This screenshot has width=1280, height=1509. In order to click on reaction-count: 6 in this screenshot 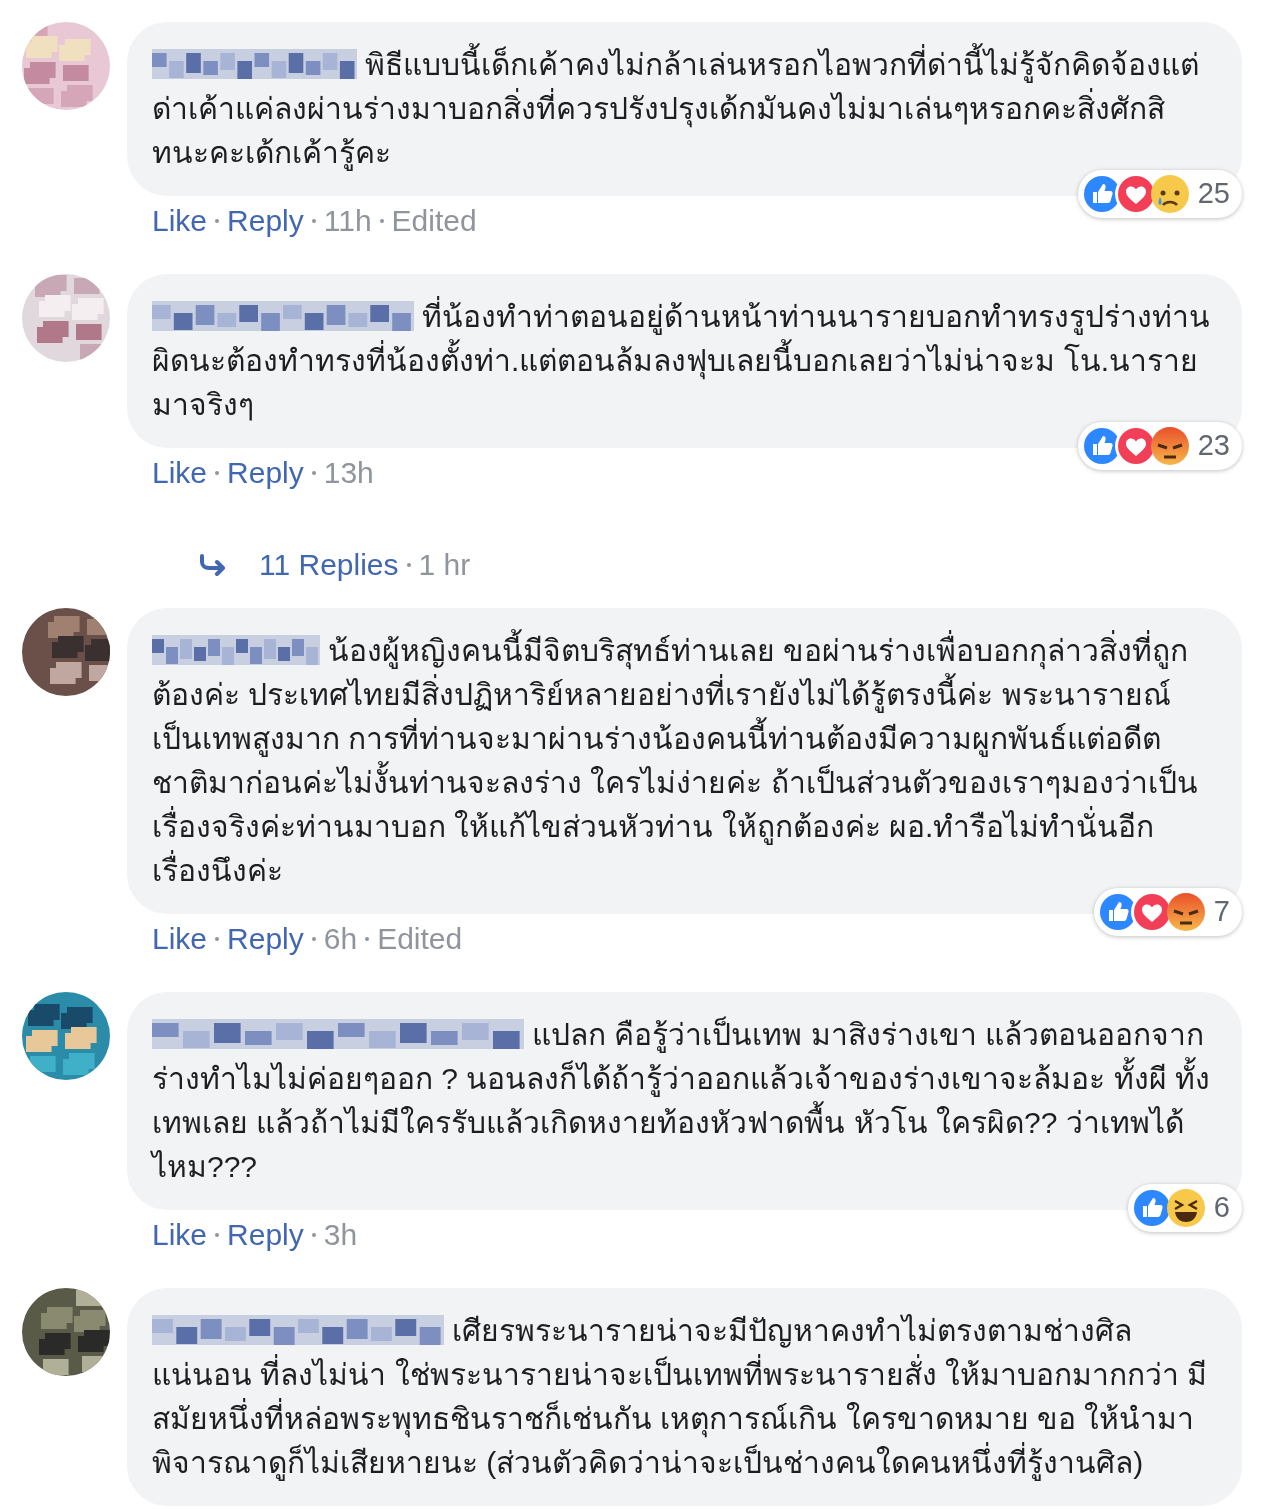, I will do `click(1221, 1208)`.